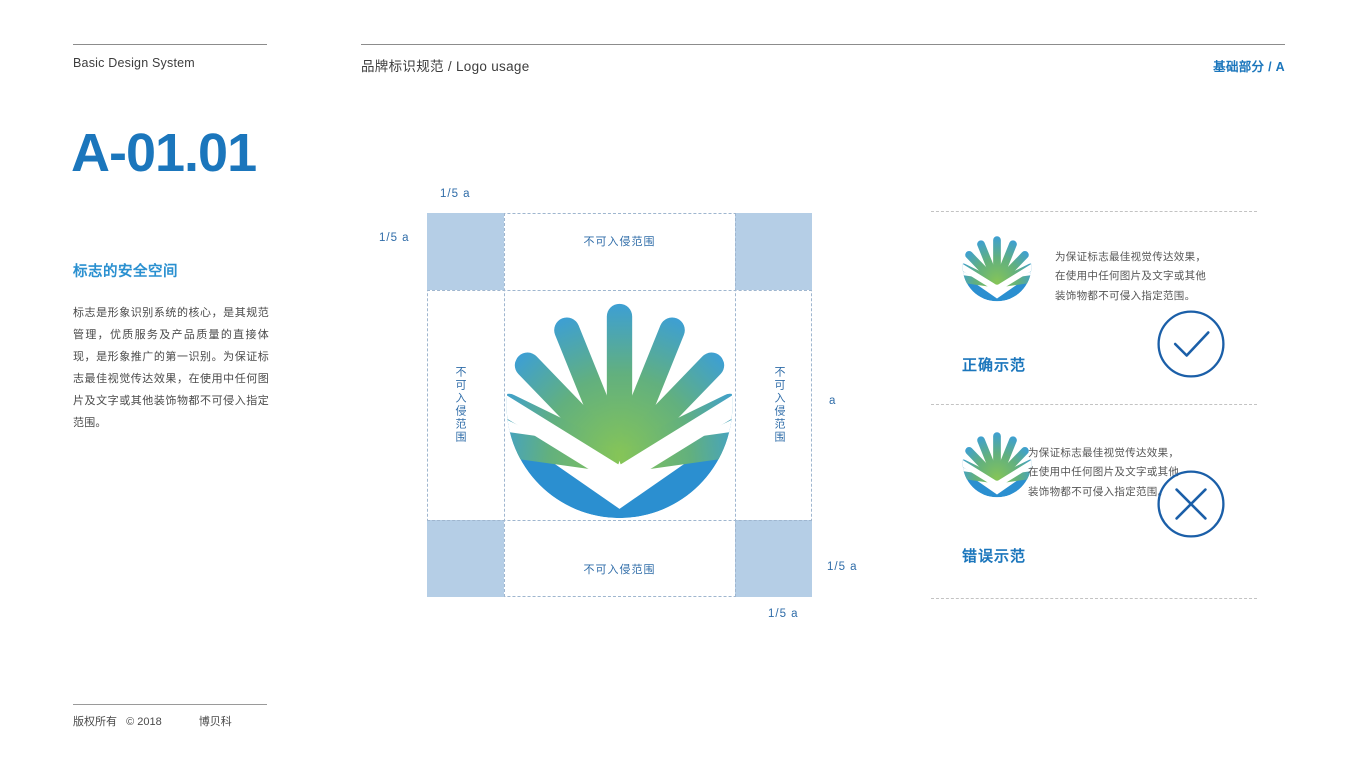 This screenshot has height=768, width=1366. Describe the element at coordinates (465, 251) in the screenshot. I see `safe-zone-corner-top-left` at that location.